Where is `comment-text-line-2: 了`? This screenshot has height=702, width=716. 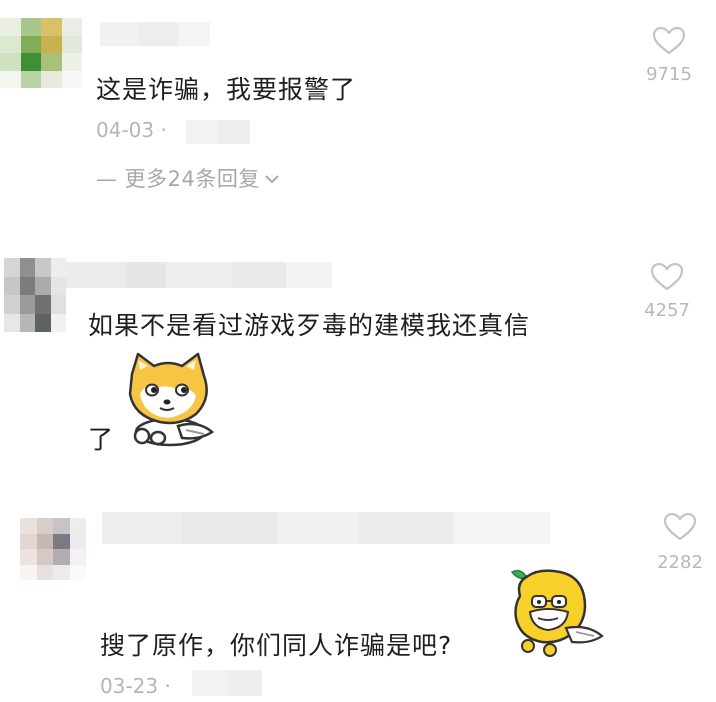
comment-text-line-2: 了 is located at coordinates (101, 439).